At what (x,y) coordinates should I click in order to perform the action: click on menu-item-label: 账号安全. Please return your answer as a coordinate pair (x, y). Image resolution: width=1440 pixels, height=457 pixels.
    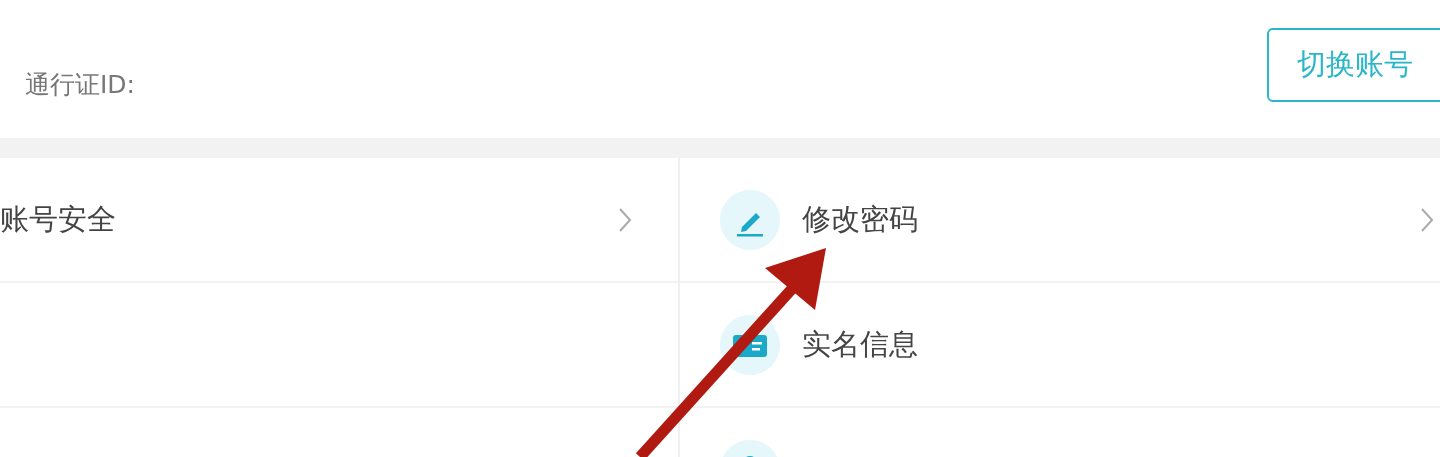
    Looking at the image, I should click on (309, 219).